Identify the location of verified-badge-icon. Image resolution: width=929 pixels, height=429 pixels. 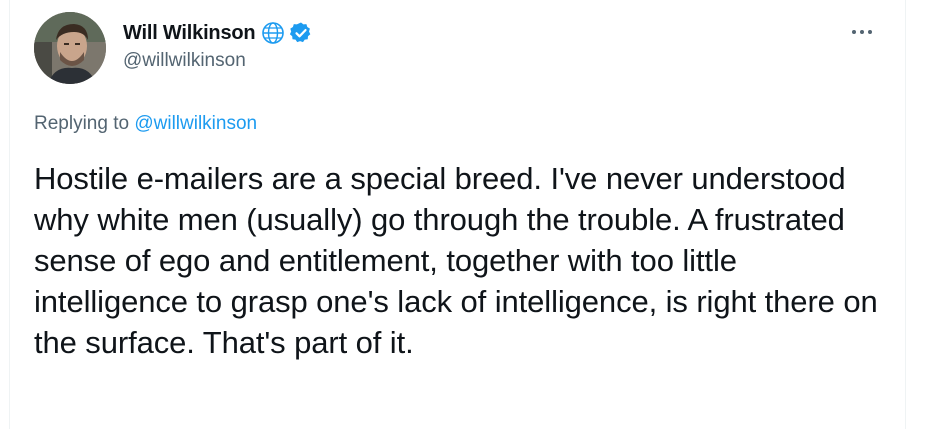
(301, 33).